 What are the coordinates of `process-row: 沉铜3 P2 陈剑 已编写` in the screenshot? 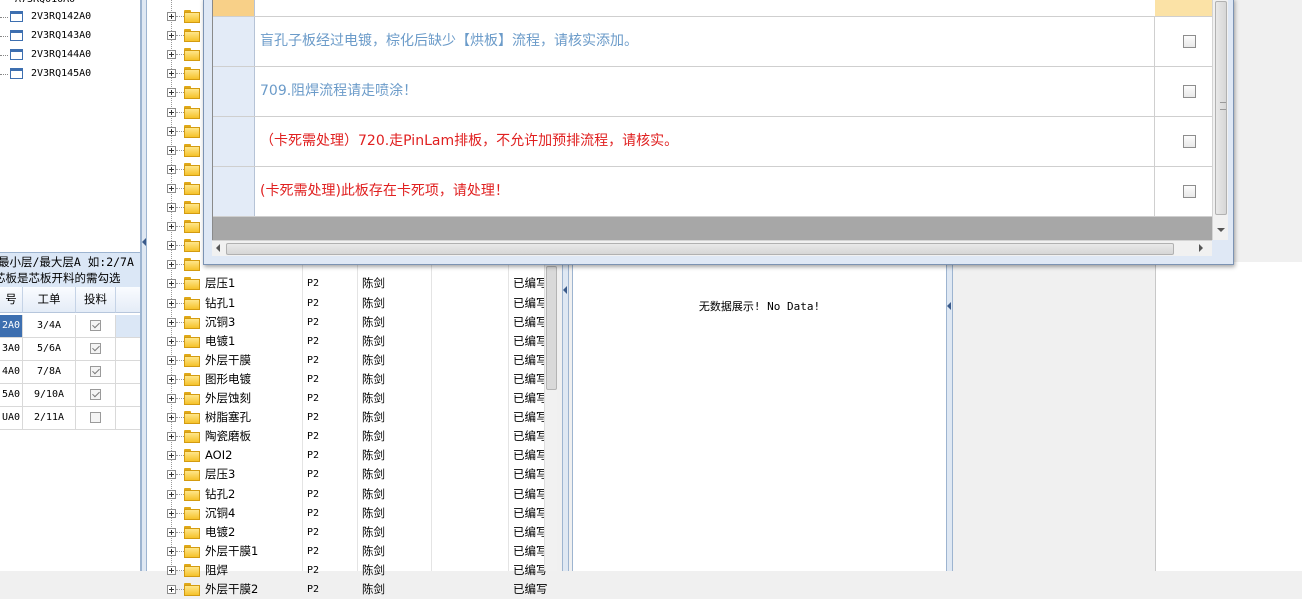 It's located at (352, 322).